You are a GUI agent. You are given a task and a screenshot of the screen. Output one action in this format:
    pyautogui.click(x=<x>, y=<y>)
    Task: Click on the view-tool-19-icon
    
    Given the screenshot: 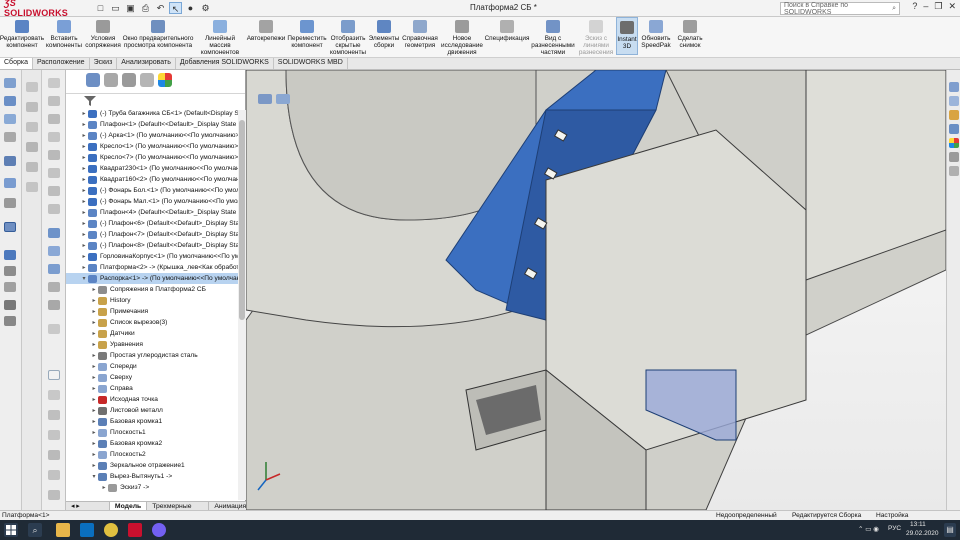 What is the action you would take?
    pyautogui.click(x=54, y=475)
    